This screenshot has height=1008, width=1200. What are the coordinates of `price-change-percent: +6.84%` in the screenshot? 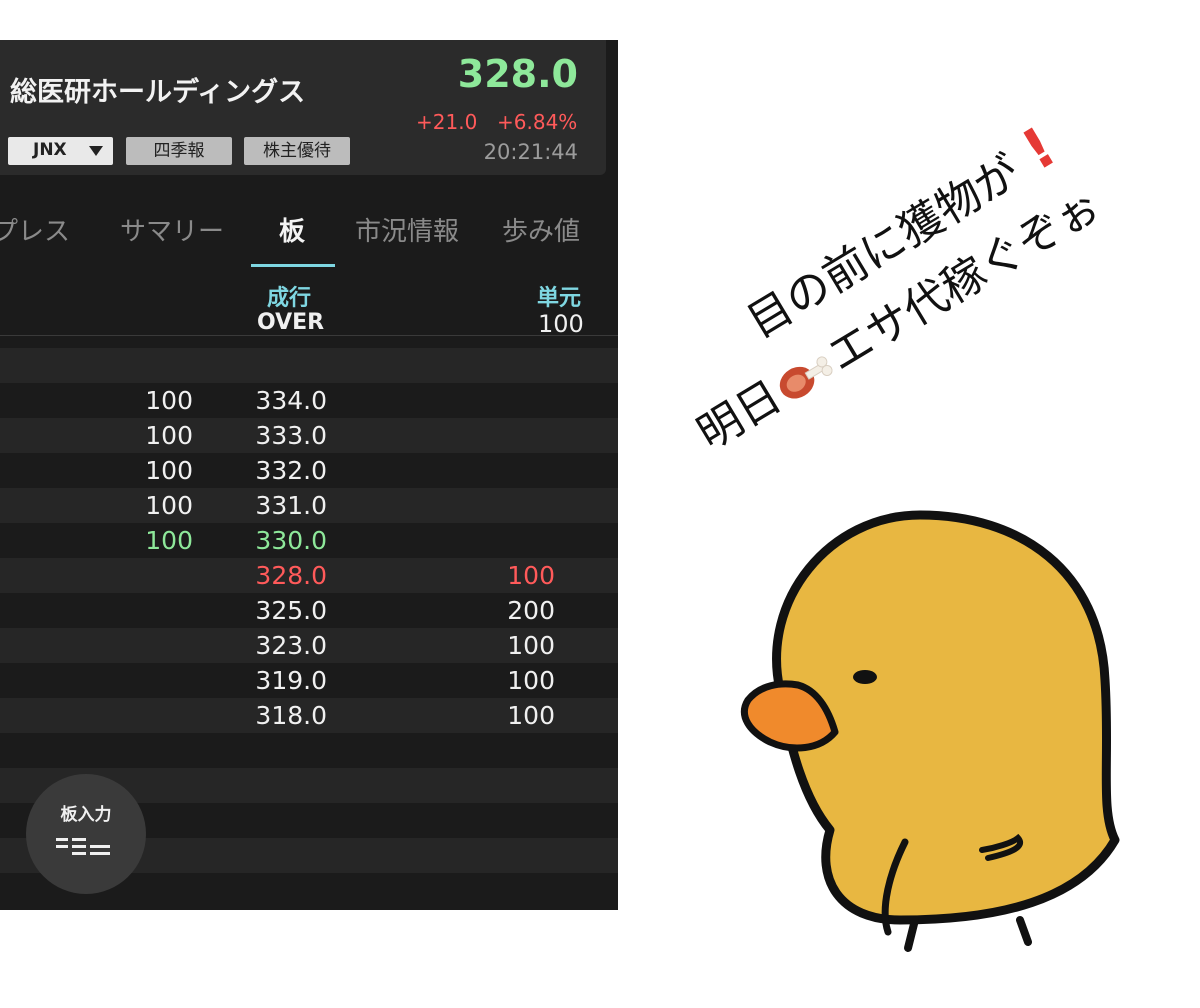 It's located at (537, 122).